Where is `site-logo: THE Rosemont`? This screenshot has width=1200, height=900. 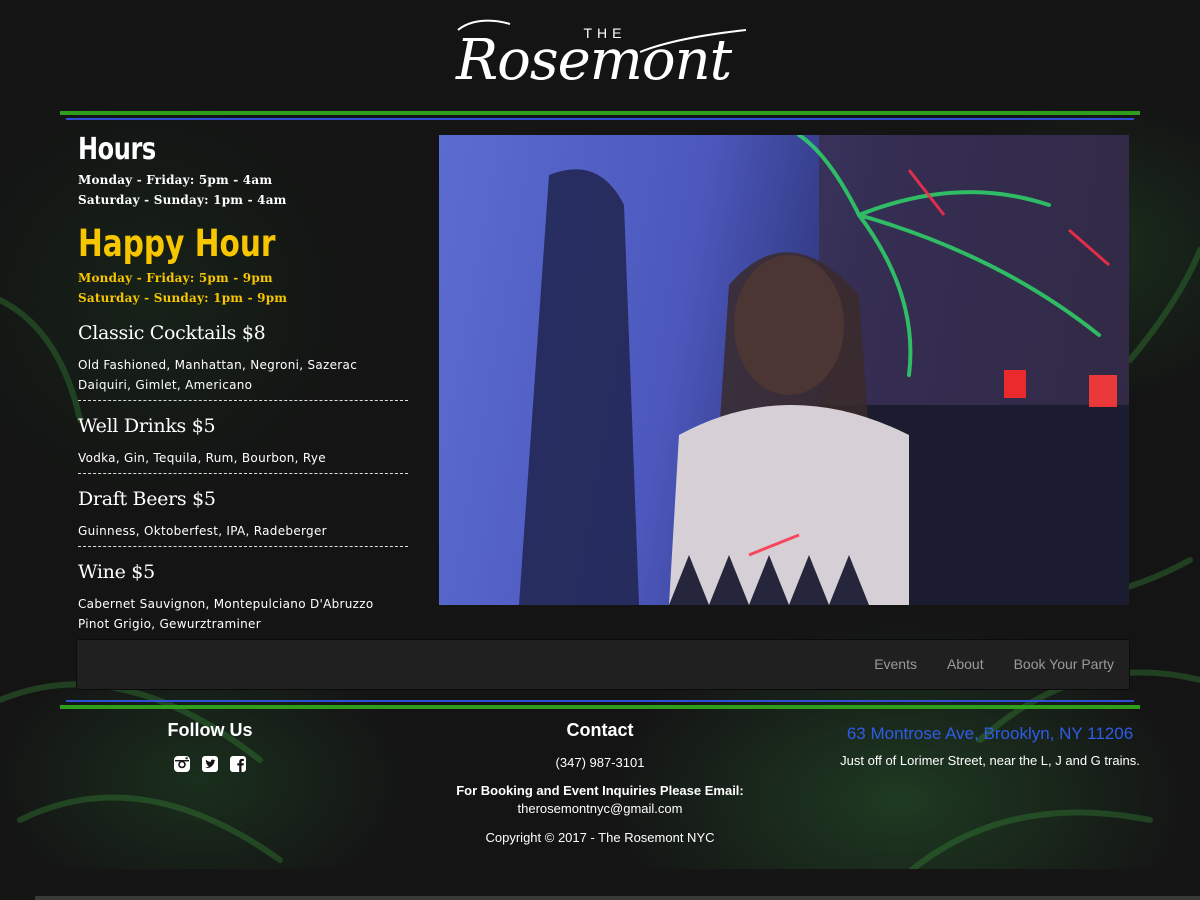
site-logo: THE Rosemont is located at coordinates (600, 56).